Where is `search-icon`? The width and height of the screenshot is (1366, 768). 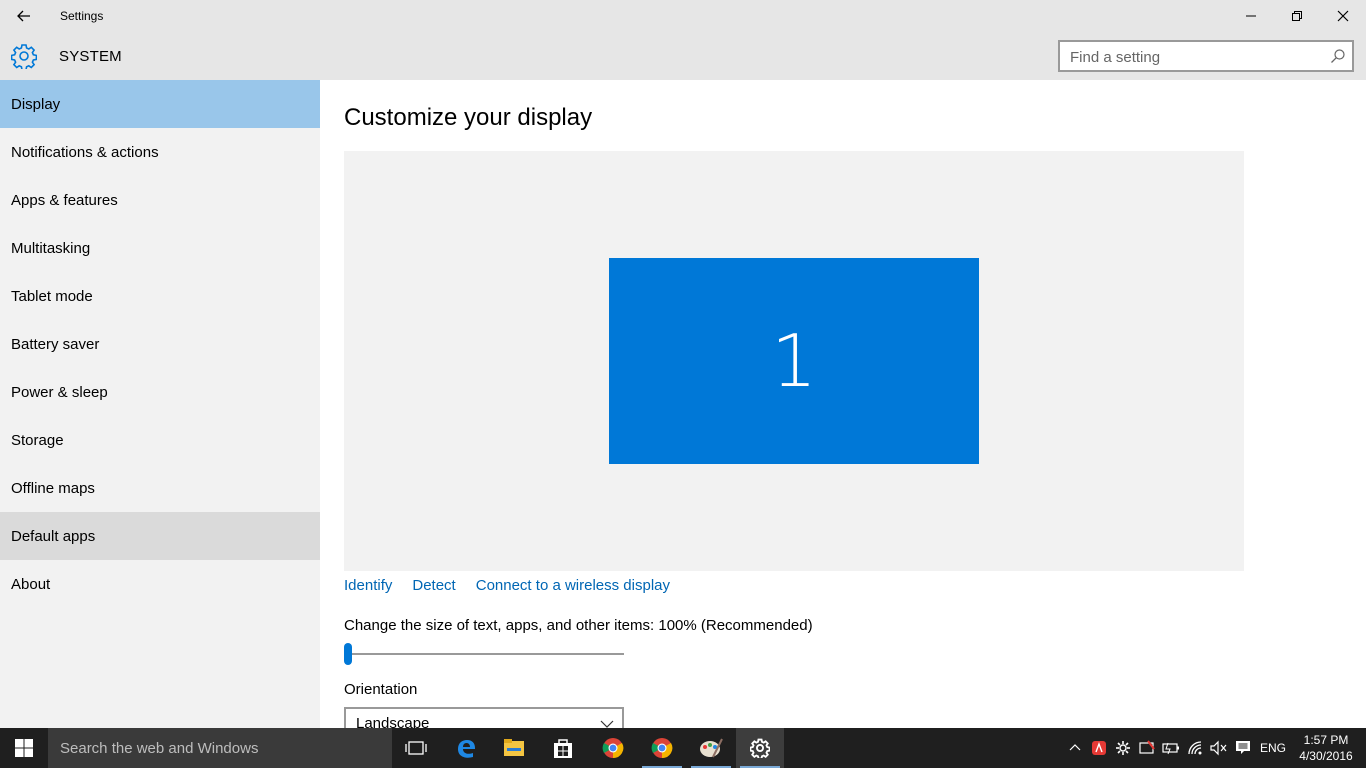
search-icon is located at coordinates (1338, 56).